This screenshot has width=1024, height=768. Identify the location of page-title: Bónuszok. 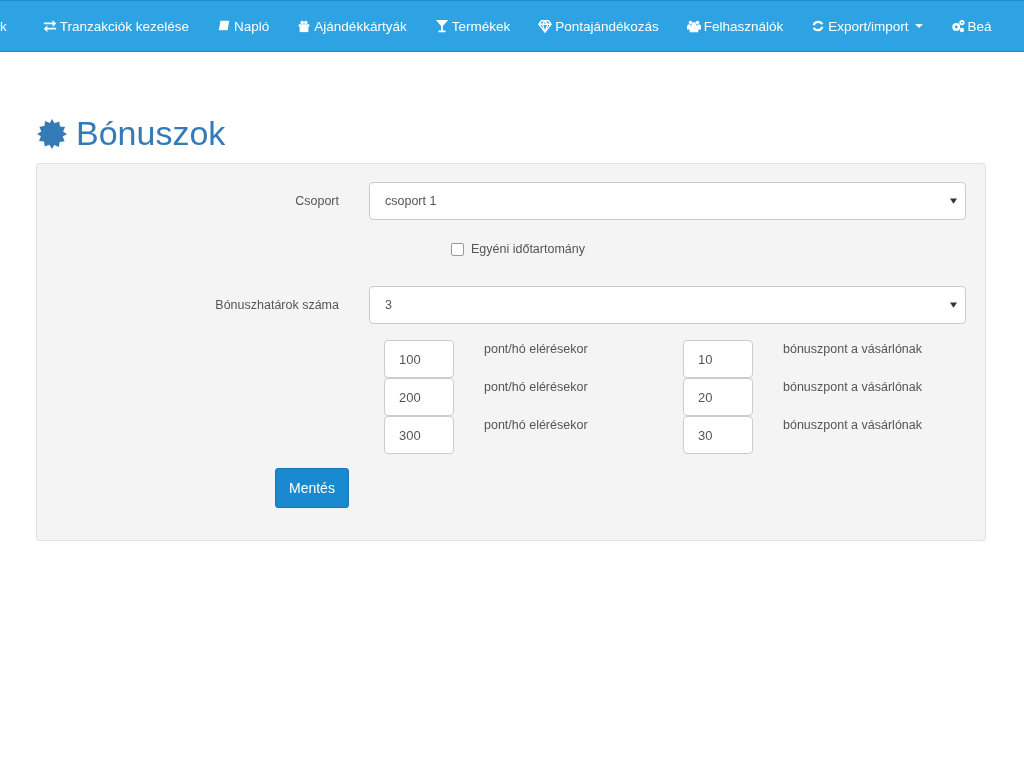
(151, 133).